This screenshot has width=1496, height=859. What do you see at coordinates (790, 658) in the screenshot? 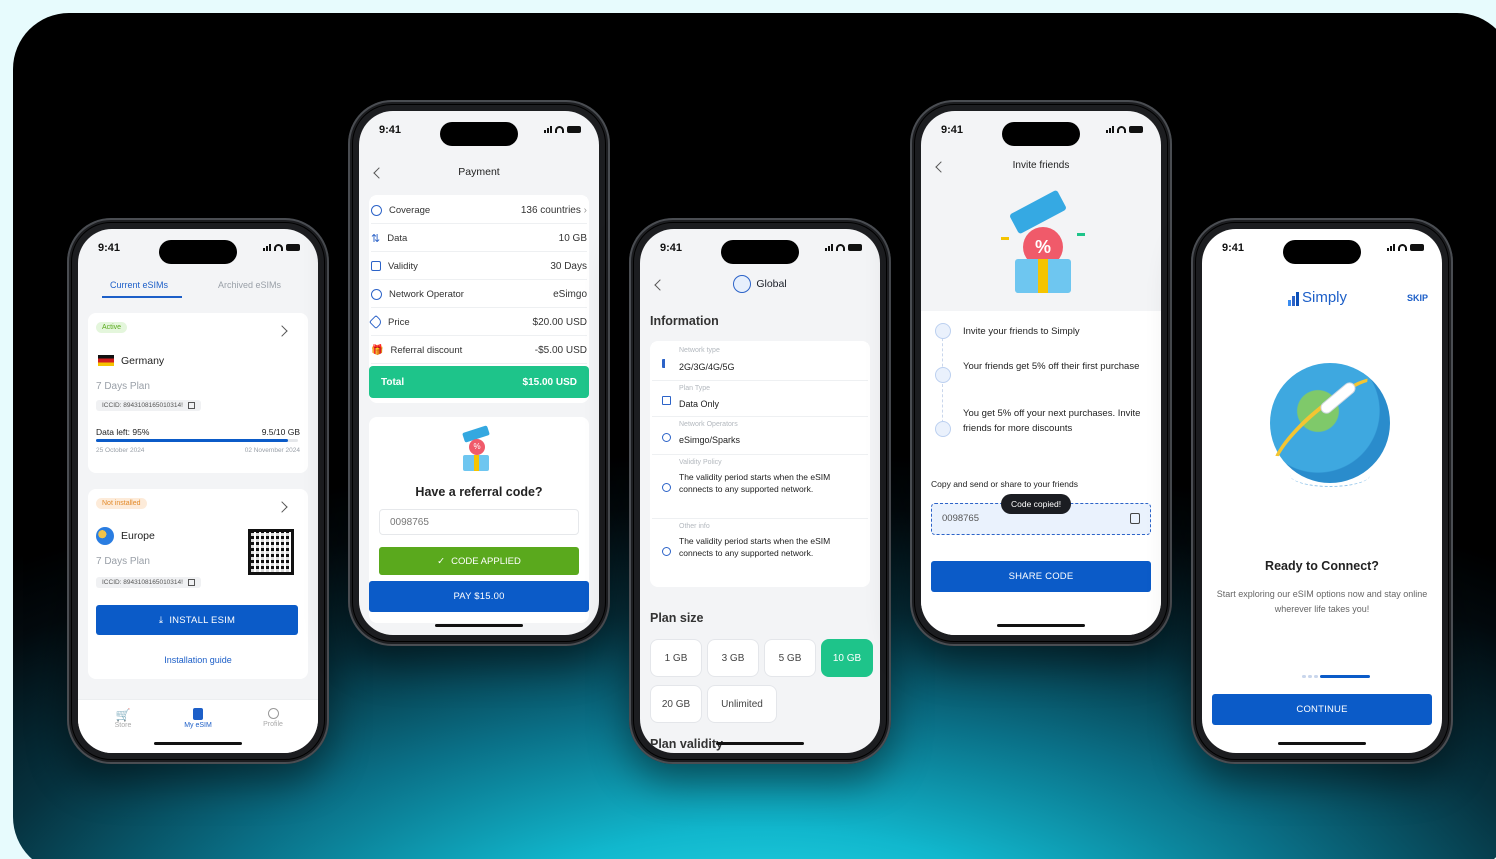
I see `size-option-5gb: 5 GB` at bounding box center [790, 658].